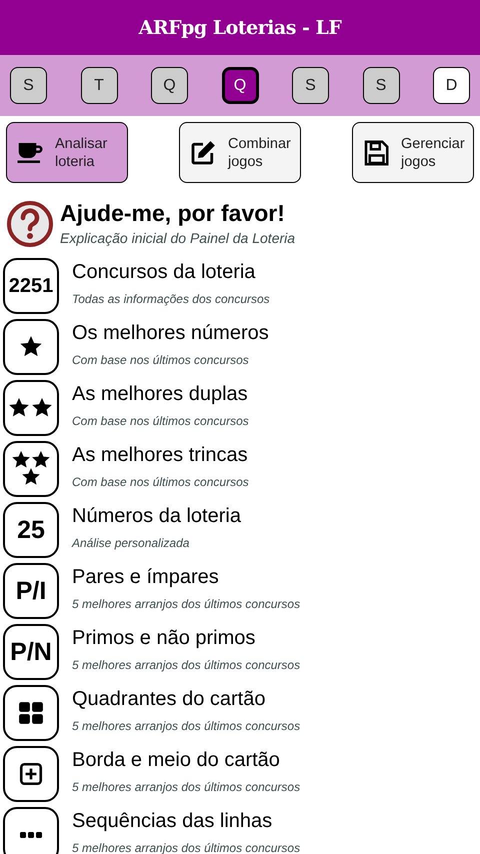  I want to click on menu-badge: 25, so click(31, 530).